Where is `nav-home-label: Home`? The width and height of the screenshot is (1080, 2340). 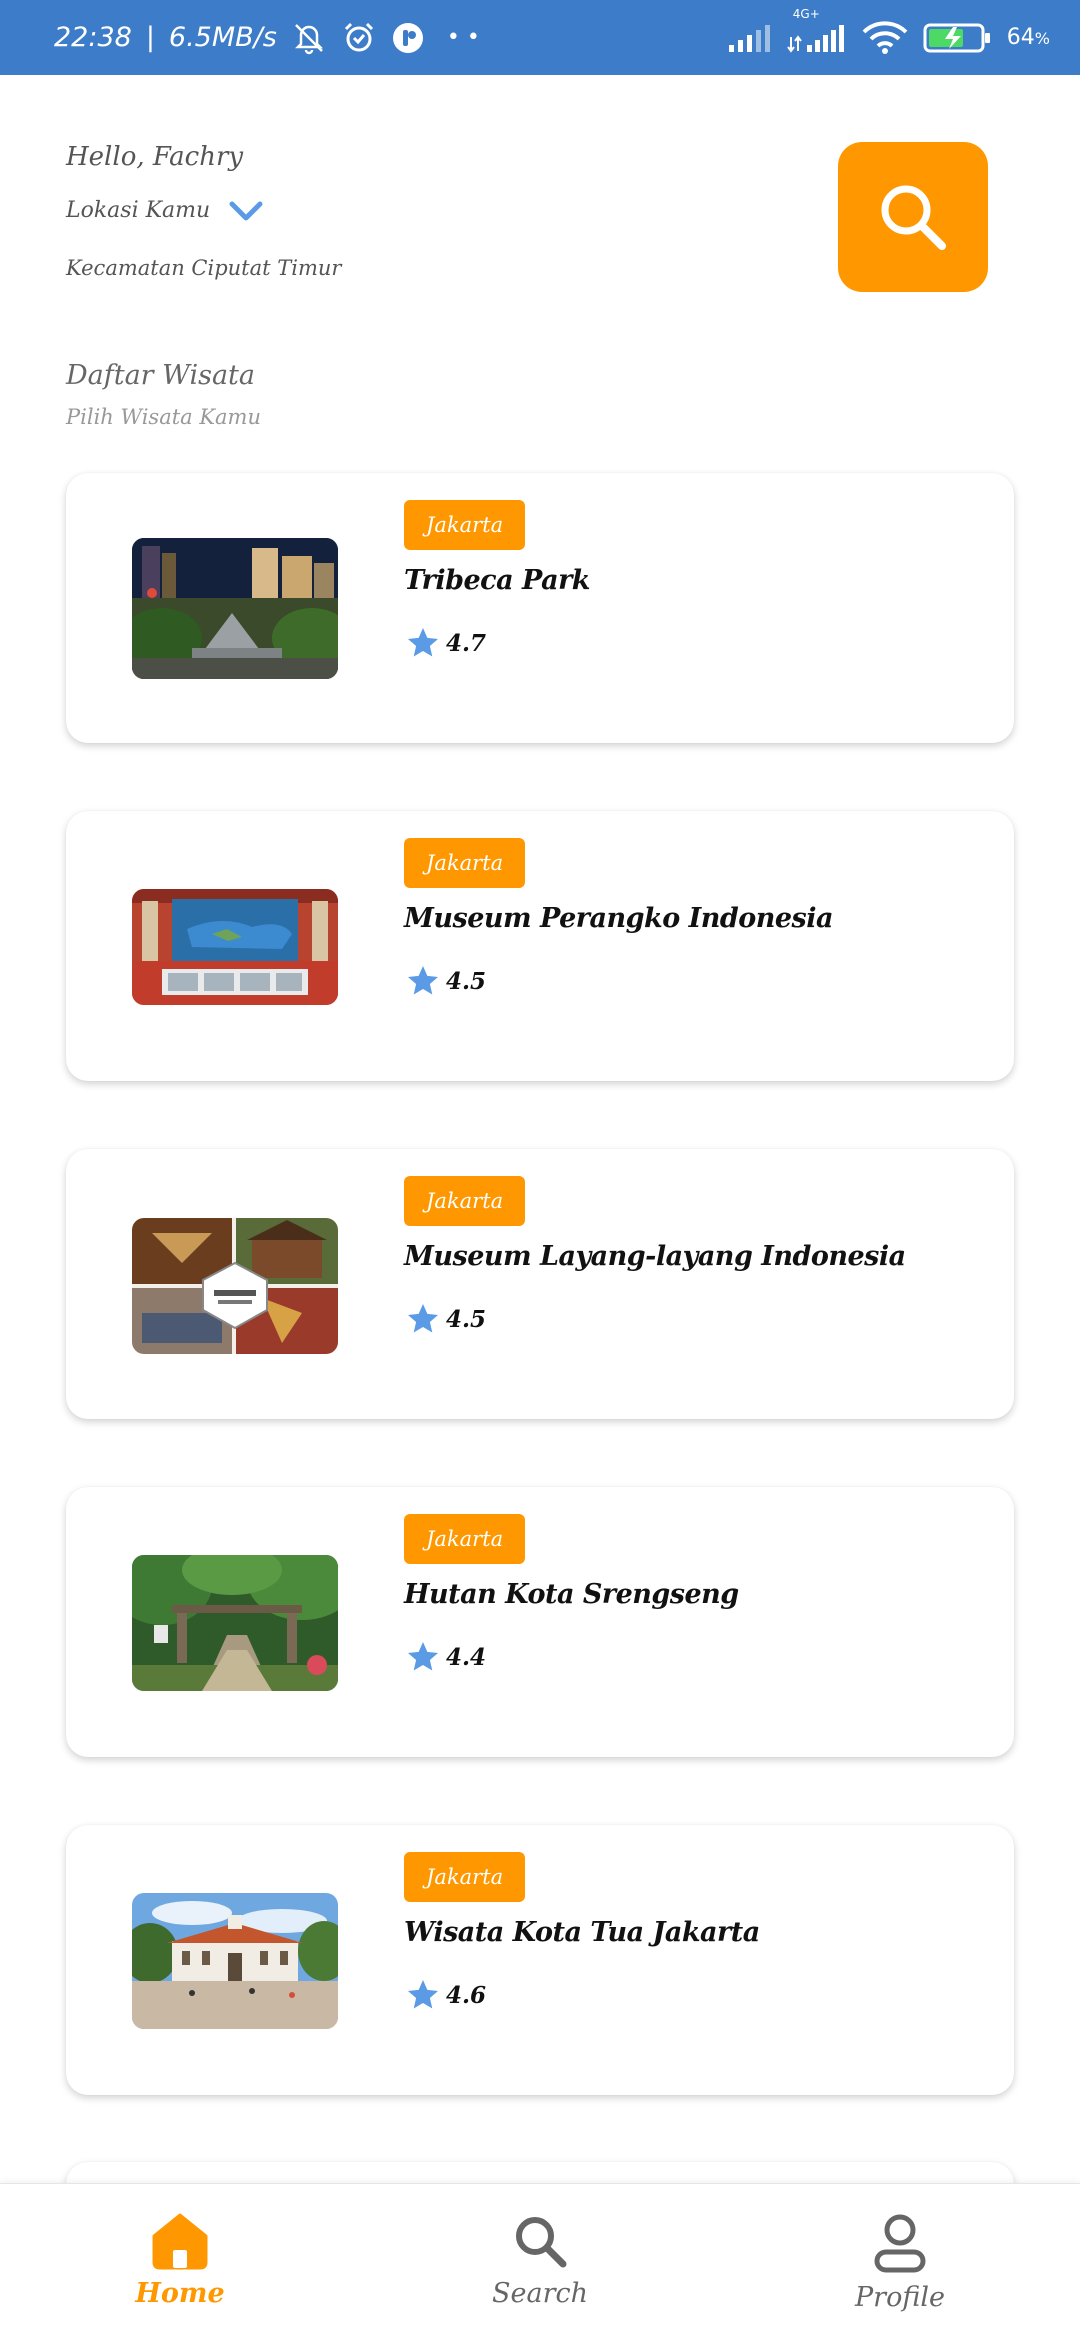
nav-home-label: Home is located at coordinates (180, 2293).